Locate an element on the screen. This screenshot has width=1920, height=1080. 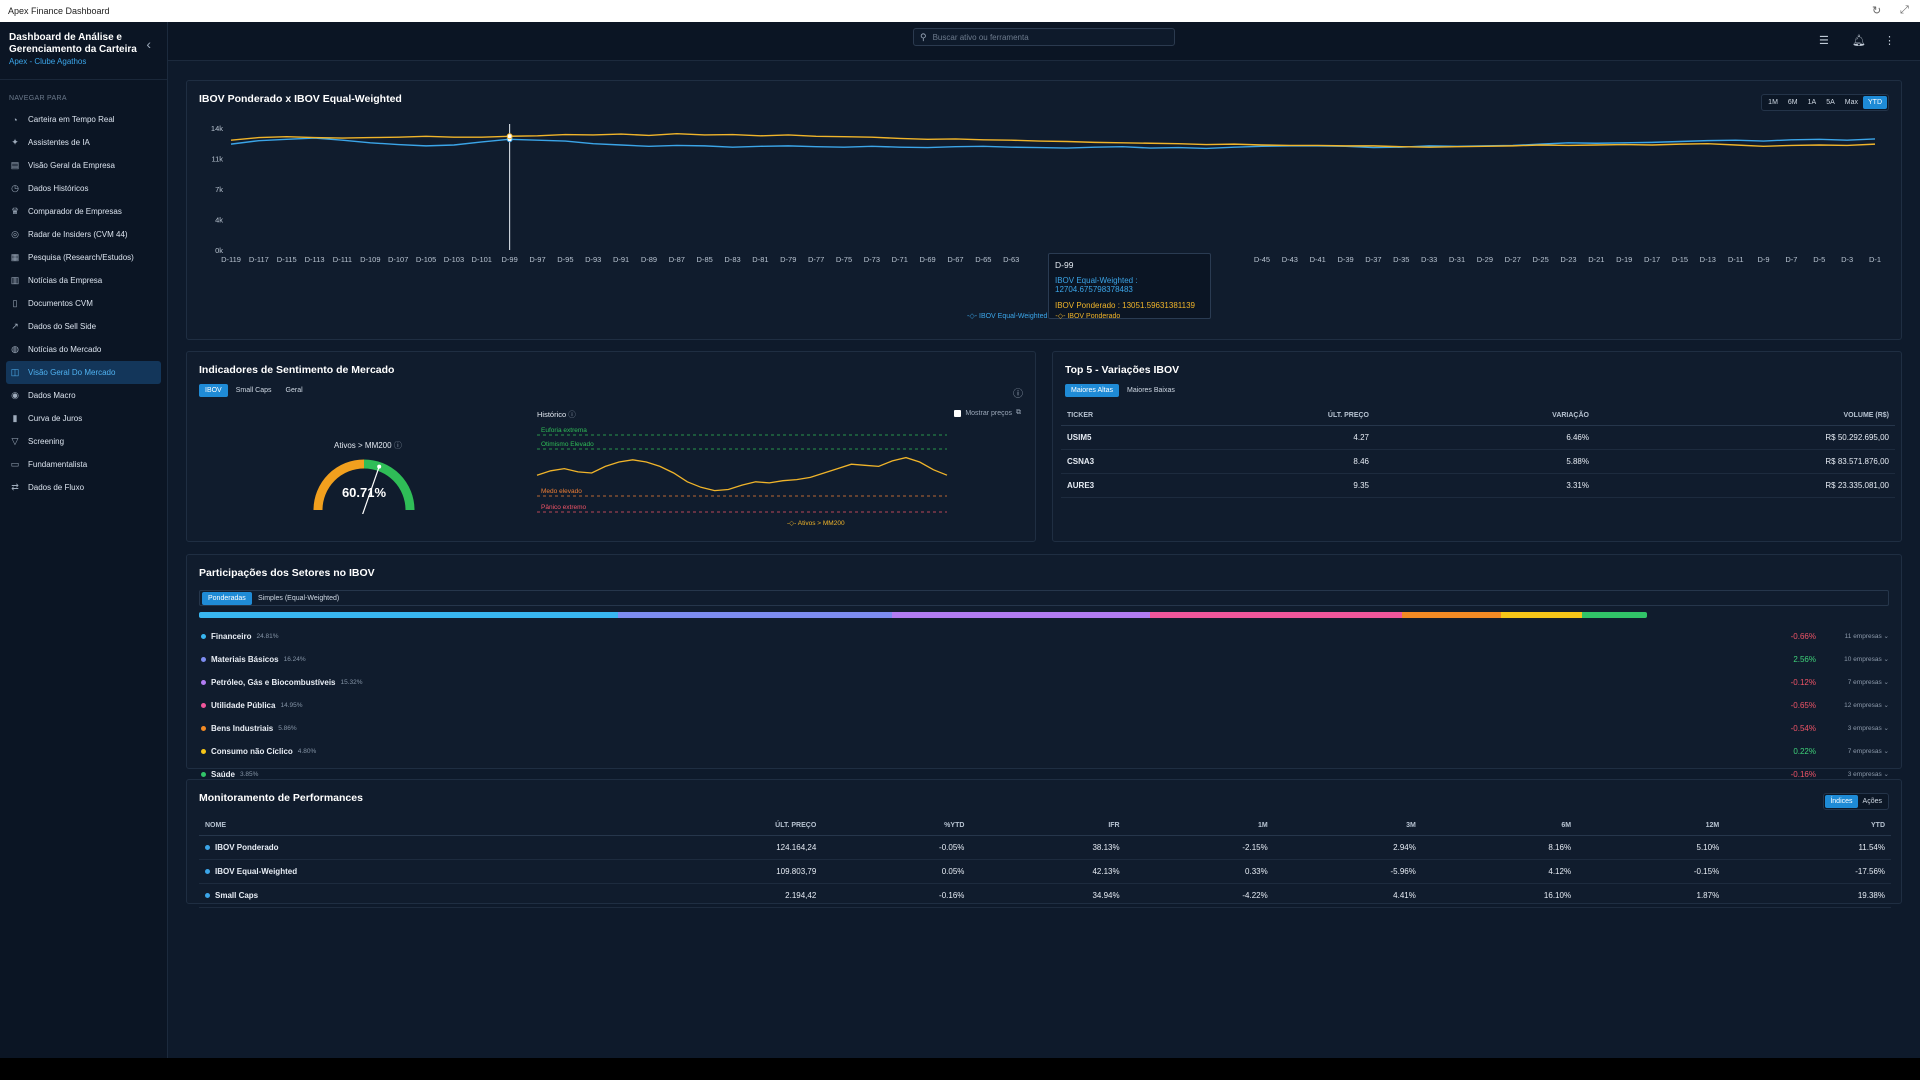
sidebar-item-visao-geral-da-empresa: ▤ Visão Geral da Empresa is located at coordinates (83, 165).